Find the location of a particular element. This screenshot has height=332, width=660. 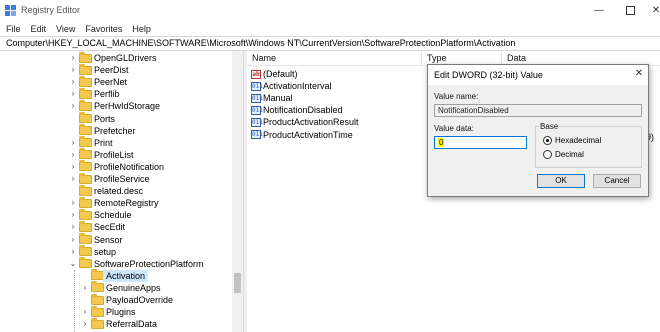

tree-item: › OpenGLDrivers is located at coordinates (115, 57).